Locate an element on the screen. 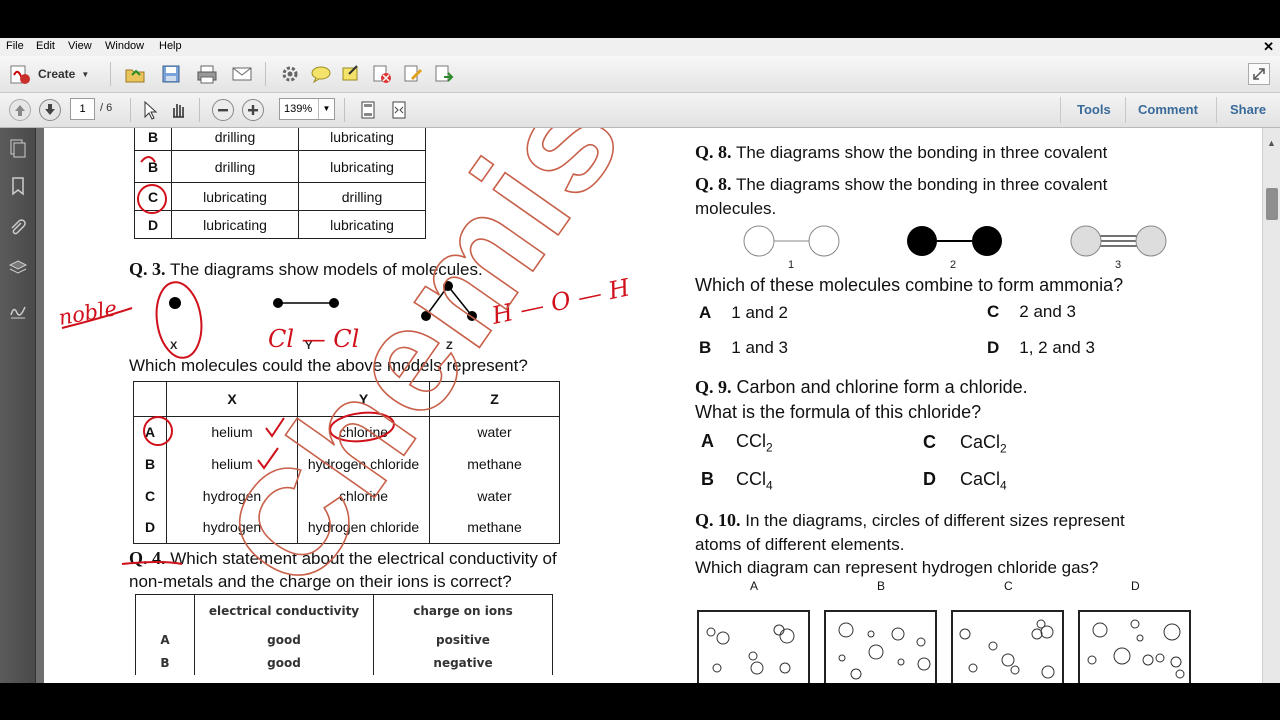  menu-view: View is located at coordinates (80, 46).